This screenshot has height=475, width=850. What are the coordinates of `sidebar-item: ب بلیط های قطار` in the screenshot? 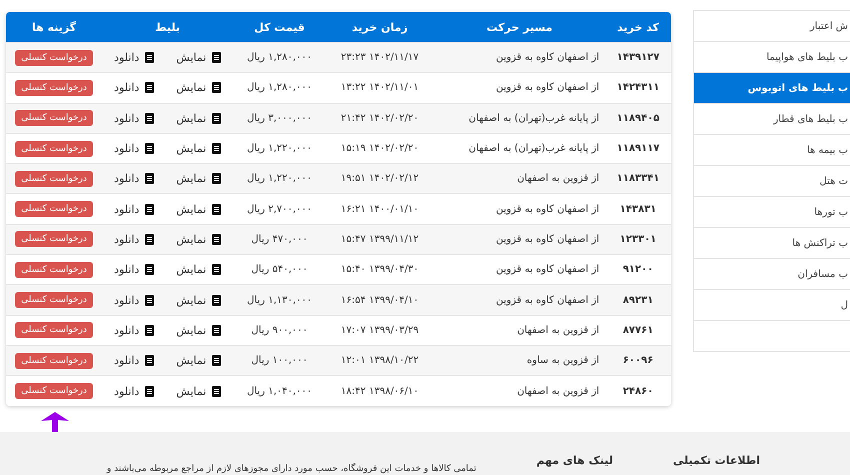 It's located at (771, 119).